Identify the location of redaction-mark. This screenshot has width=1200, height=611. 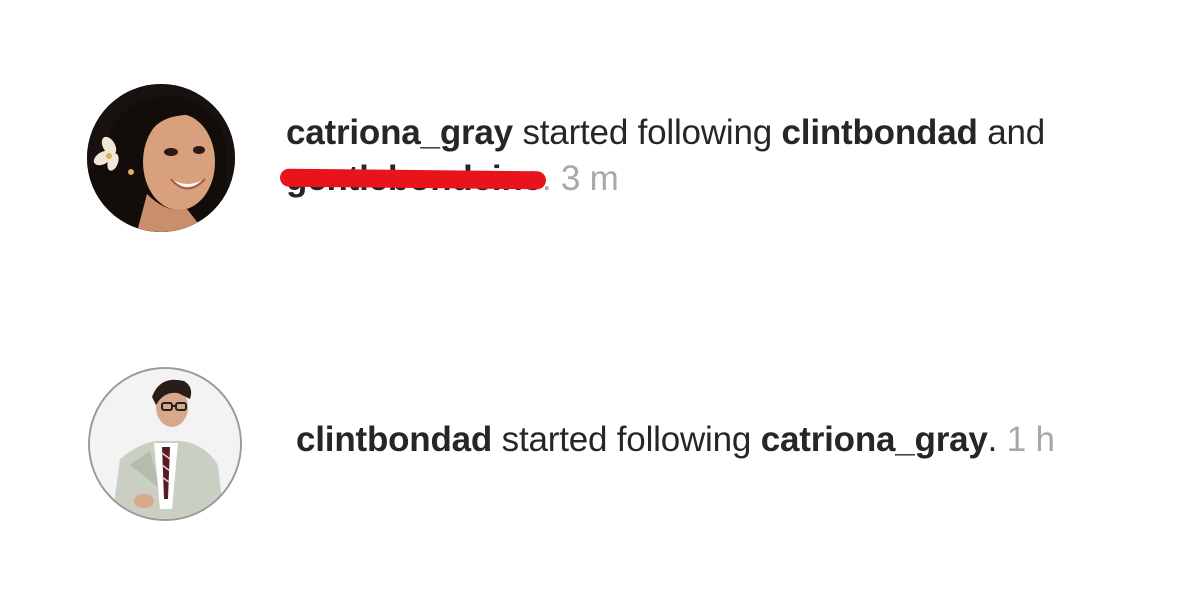
(412, 179).